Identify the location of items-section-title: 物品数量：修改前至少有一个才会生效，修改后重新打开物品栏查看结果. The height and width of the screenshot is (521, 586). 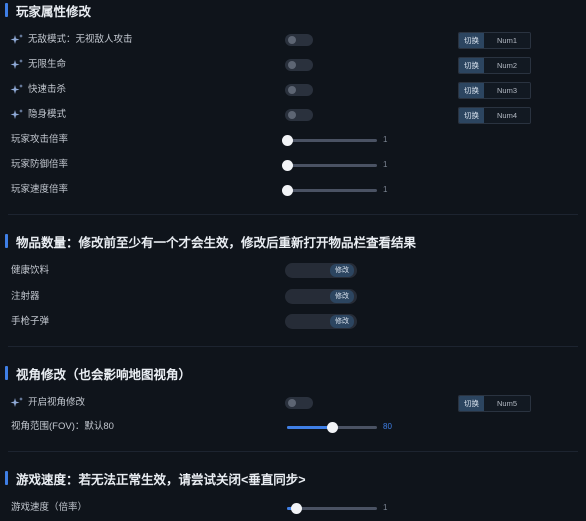
(216, 242).